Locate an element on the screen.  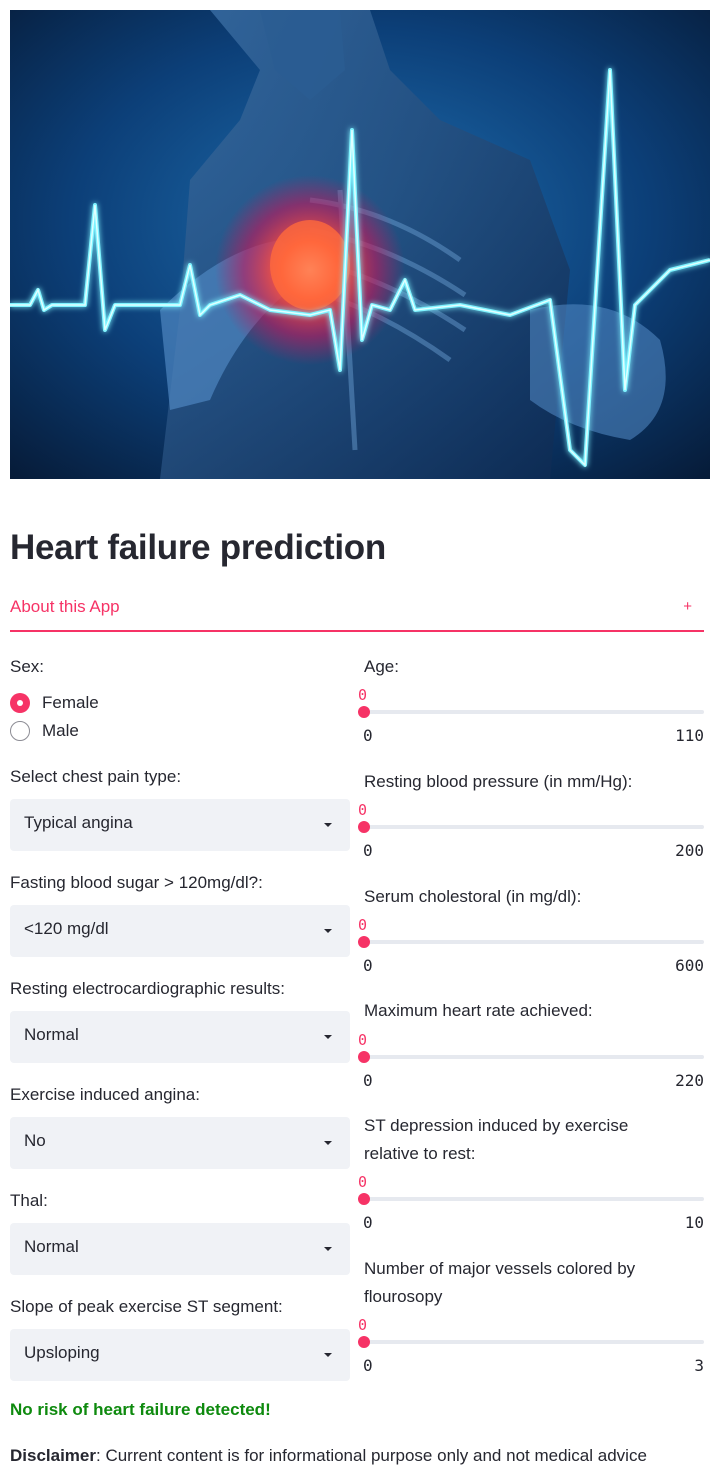
fasting-blood-sugar-value: <120 mg/dl is located at coordinates (66, 928).